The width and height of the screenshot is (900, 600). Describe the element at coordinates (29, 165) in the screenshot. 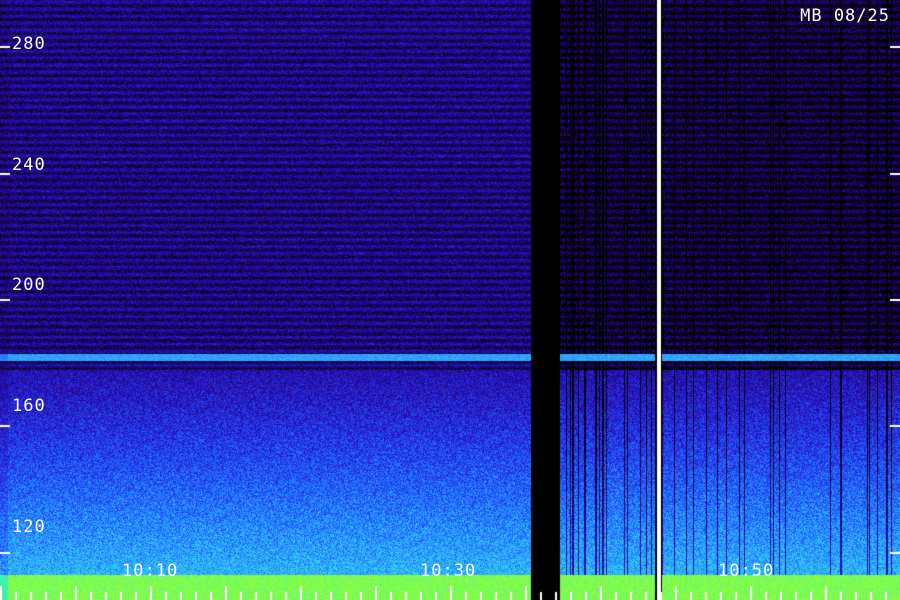

I see `y-tick-label-240: 240` at that location.